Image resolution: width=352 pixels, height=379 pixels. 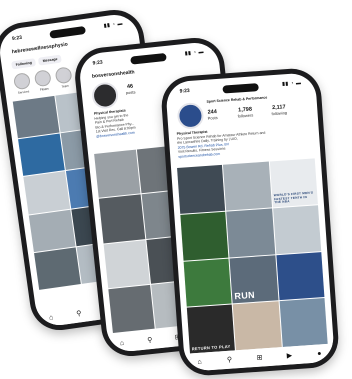 I want to click on posts-stat: 244 Posts, so click(x=212, y=115).